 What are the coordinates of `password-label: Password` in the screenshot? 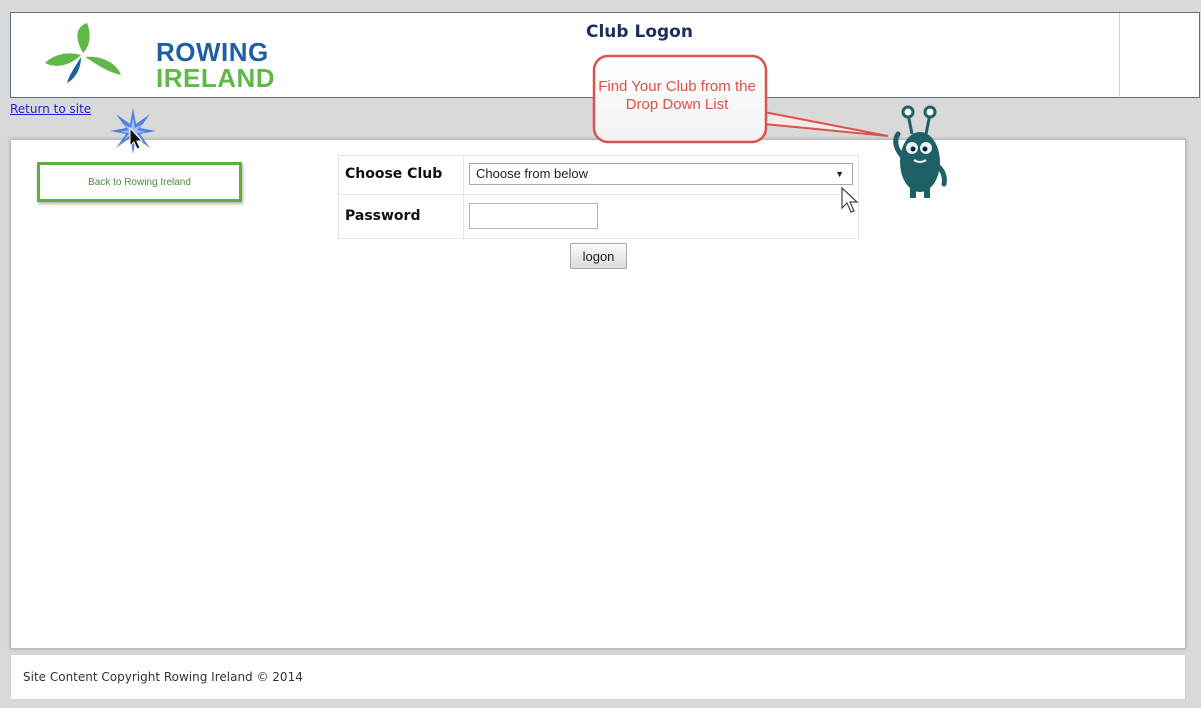 It's located at (383, 216).